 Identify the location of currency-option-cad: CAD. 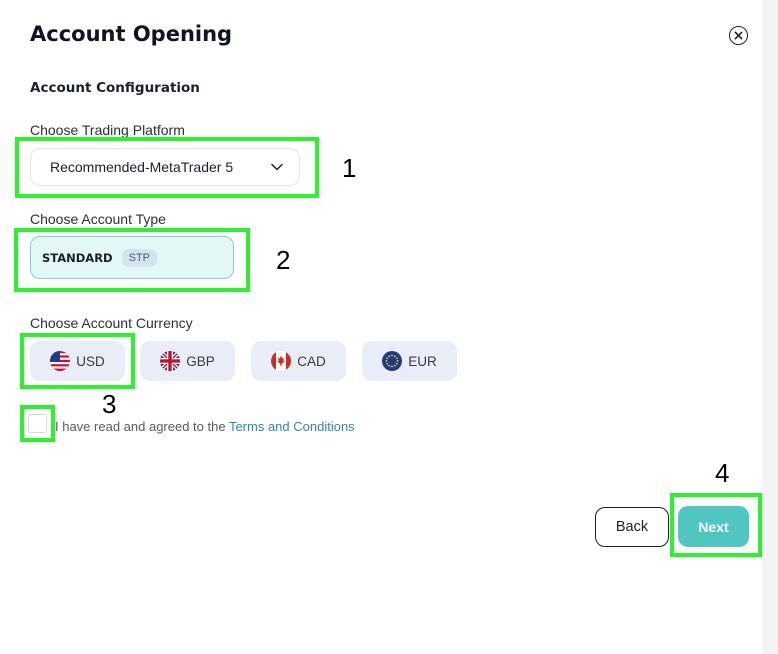
(298, 361).